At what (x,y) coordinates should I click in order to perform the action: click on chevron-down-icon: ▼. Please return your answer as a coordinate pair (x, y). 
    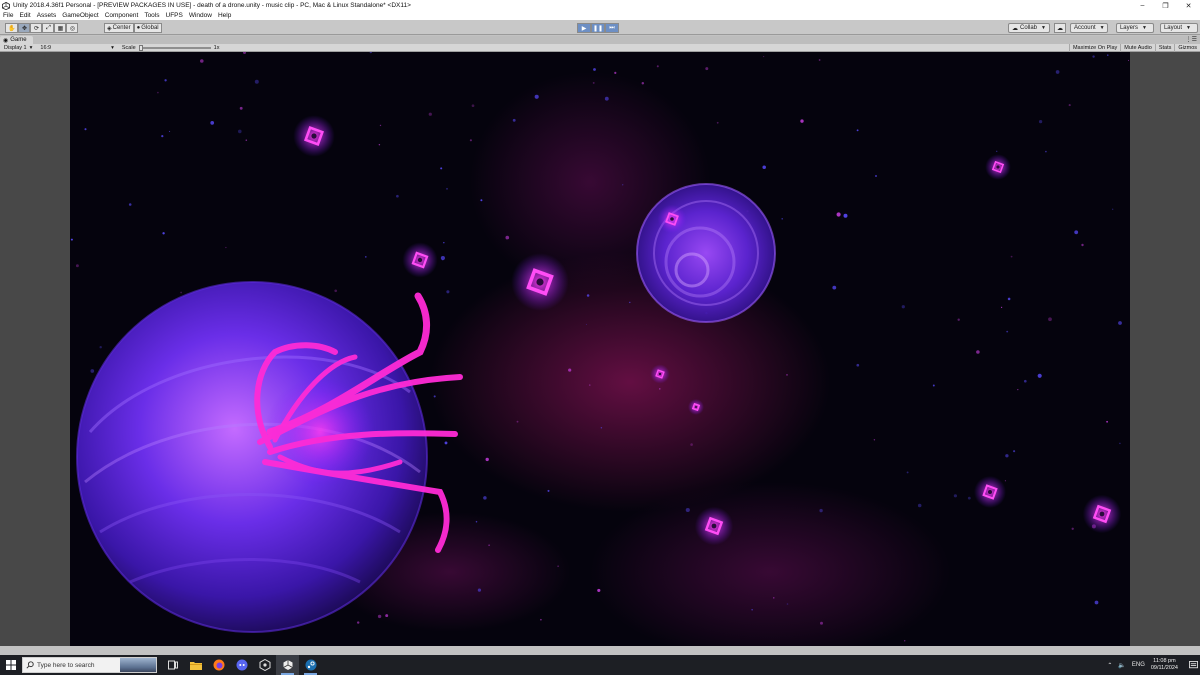
    Looking at the image, I should click on (1043, 28).